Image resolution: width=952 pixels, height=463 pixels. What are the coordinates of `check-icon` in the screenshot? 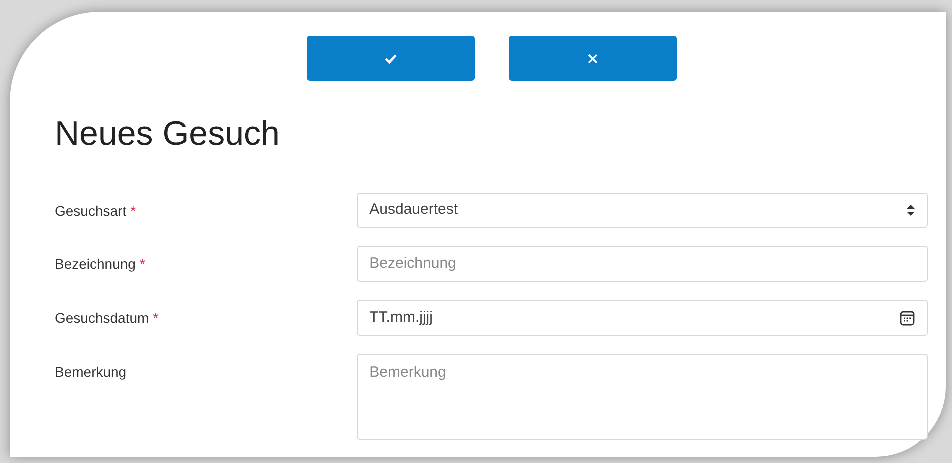 It's located at (391, 59).